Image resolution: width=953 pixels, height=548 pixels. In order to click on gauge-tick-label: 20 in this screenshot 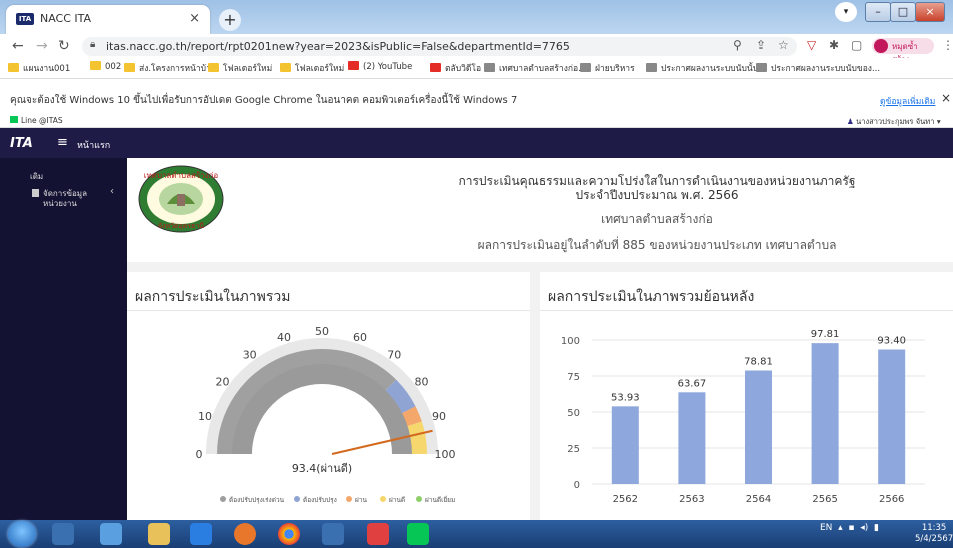, I will do `click(222, 382)`.